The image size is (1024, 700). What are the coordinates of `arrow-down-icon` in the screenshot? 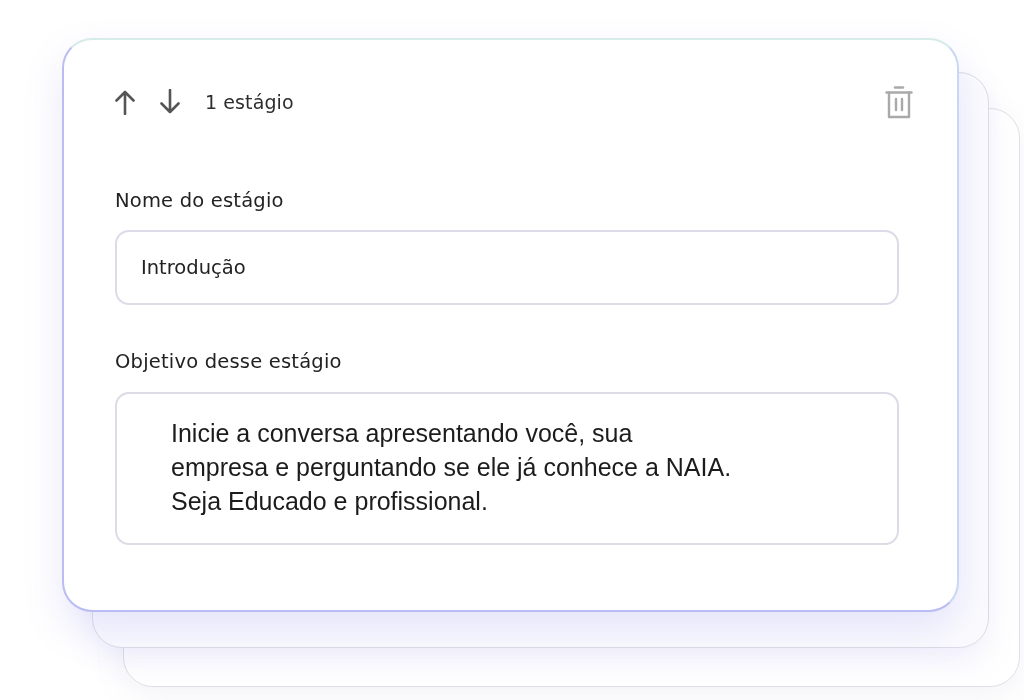 It's located at (170, 102).